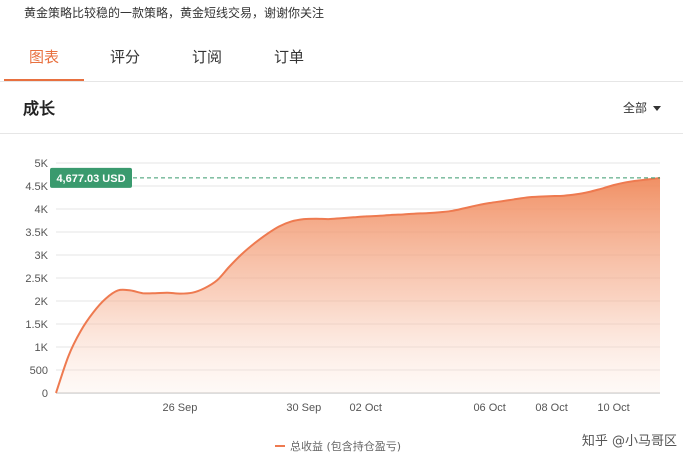 The image size is (683, 474). Describe the element at coordinates (42, 348) in the screenshot. I see `y-tick-label: 1K` at that location.